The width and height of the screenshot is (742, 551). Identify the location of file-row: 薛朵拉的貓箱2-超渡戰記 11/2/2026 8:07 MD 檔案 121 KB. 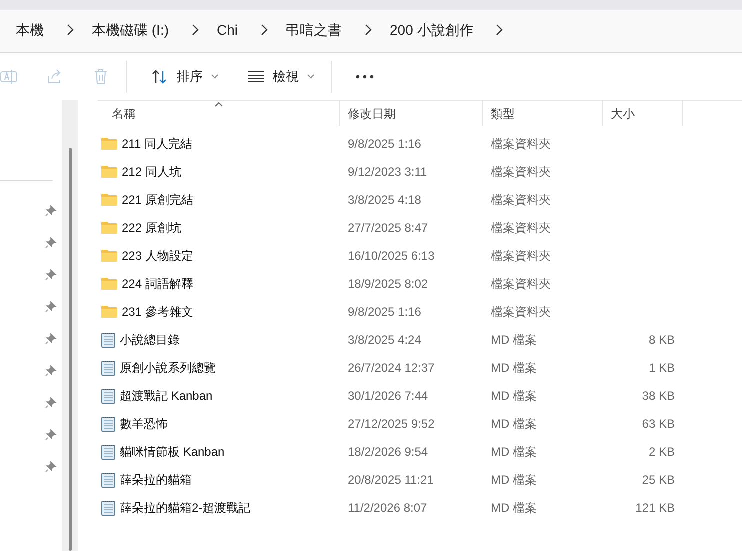
(420, 508).